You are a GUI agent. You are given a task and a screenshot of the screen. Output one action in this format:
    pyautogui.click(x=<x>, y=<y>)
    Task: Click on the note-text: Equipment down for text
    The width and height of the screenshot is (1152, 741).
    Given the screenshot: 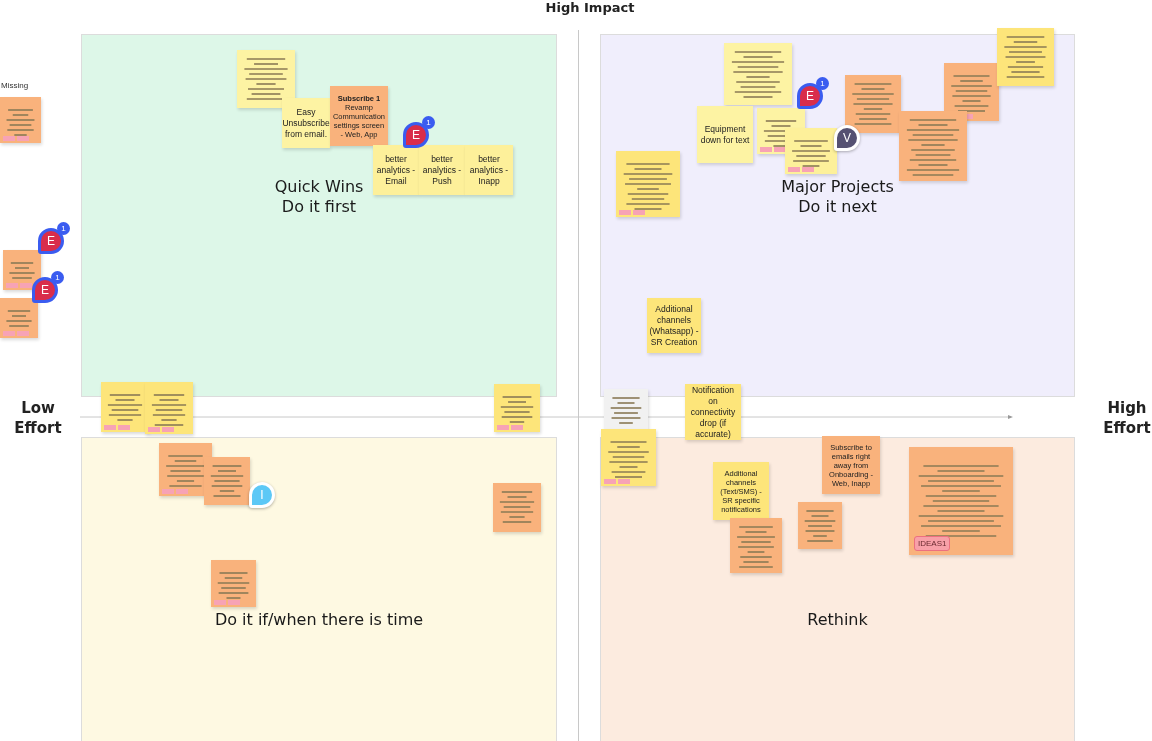 What is the action you would take?
    pyautogui.click(x=725, y=134)
    